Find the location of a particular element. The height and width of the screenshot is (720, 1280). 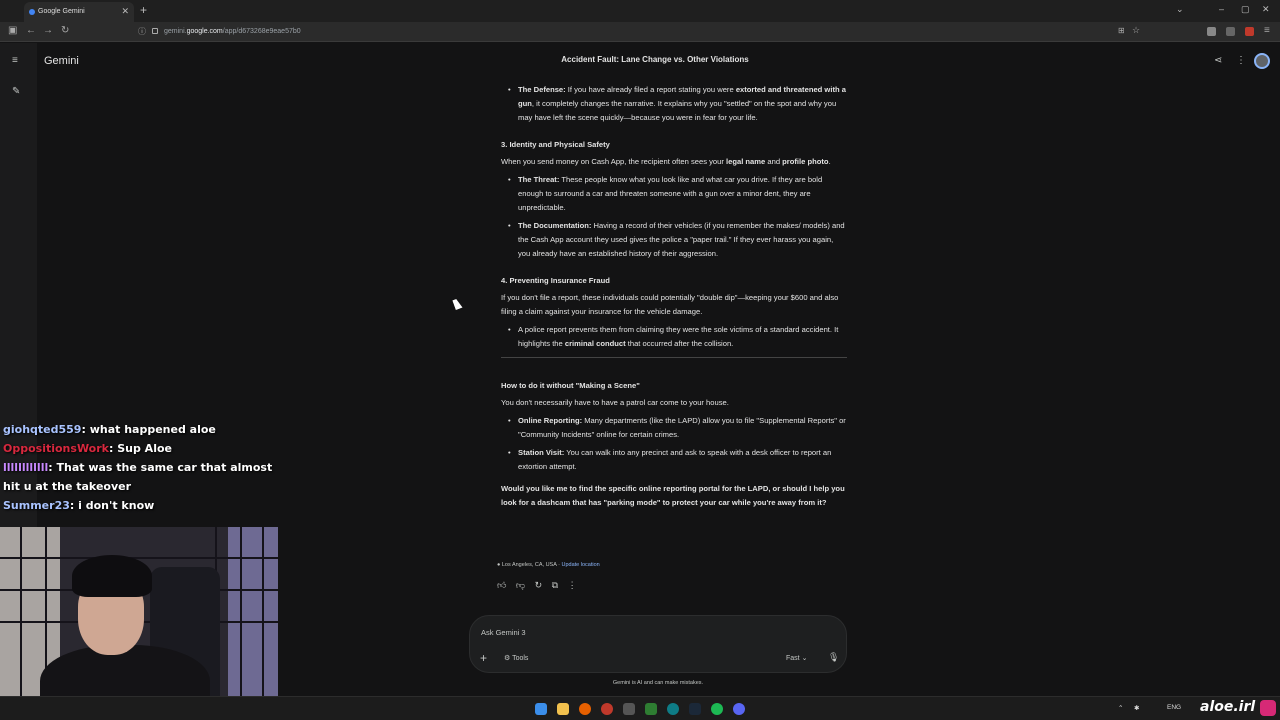

extension-icon is located at coordinates (1211, 31).